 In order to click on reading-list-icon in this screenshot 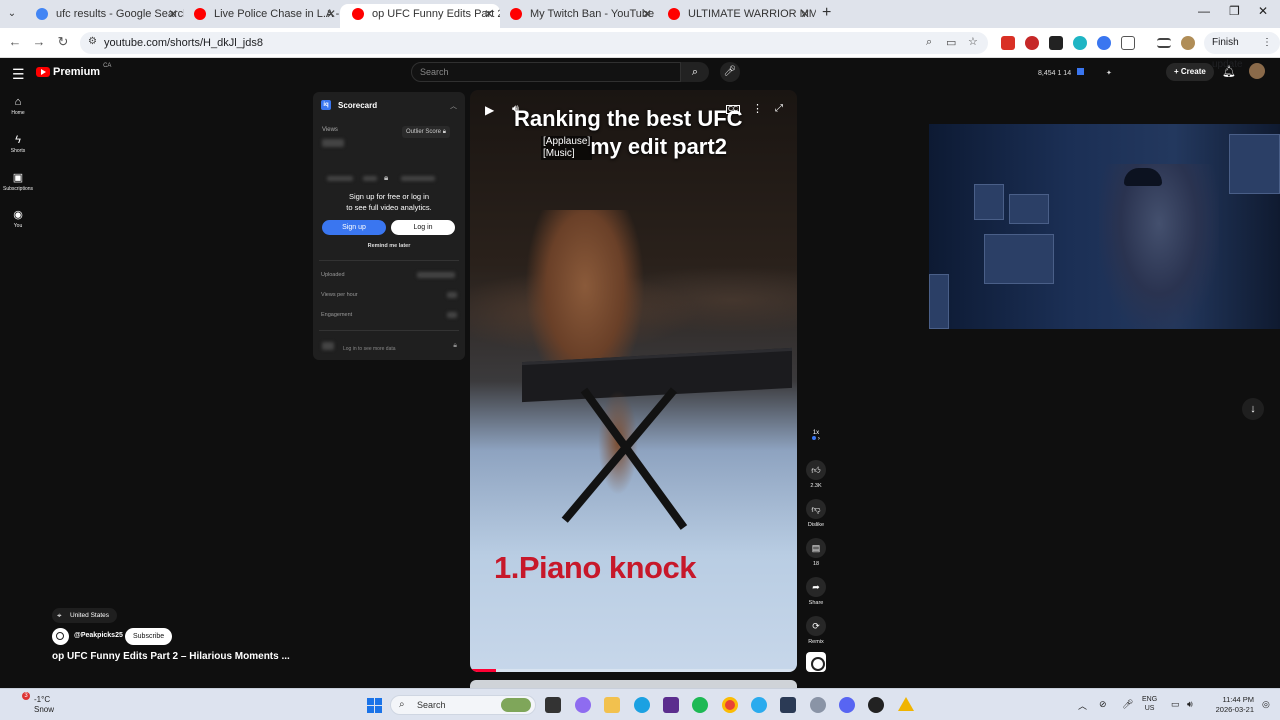, I will do `click(1164, 43)`.